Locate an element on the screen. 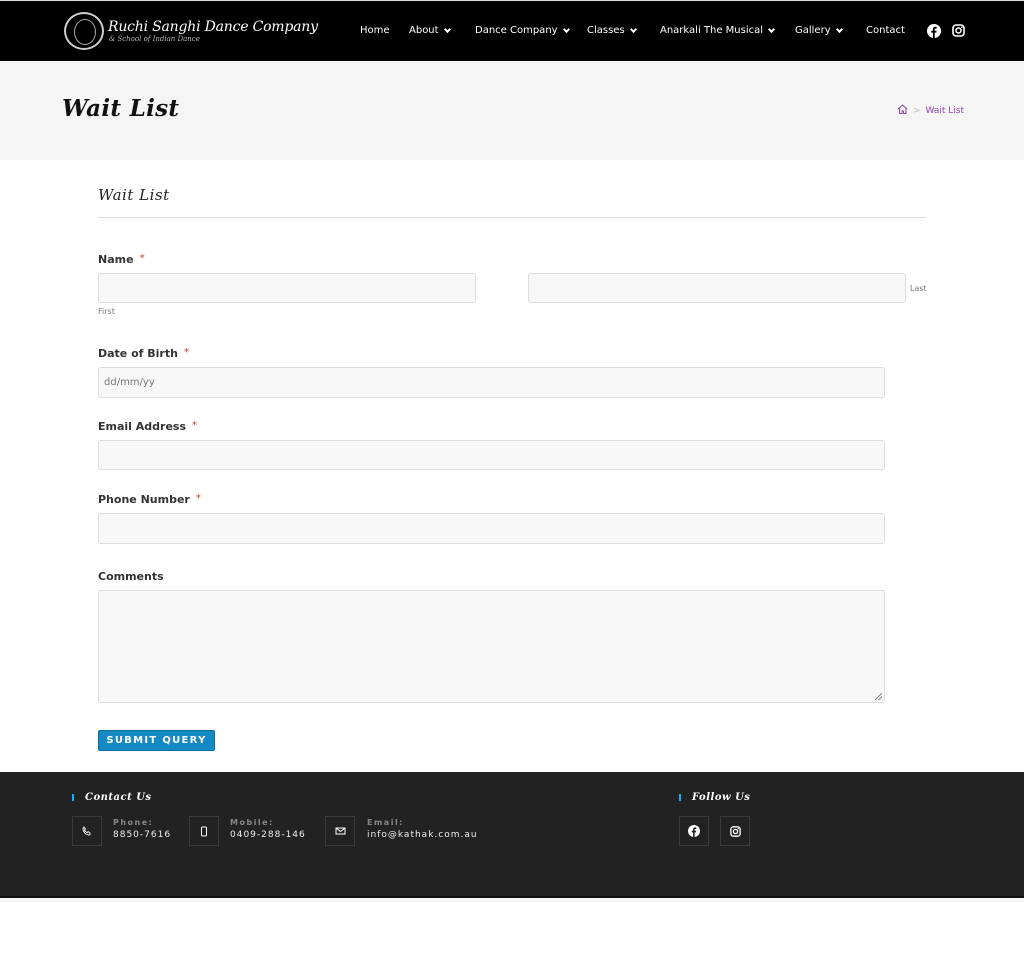 The height and width of the screenshot is (953, 1024). email-label: Email: is located at coordinates (385, 822).